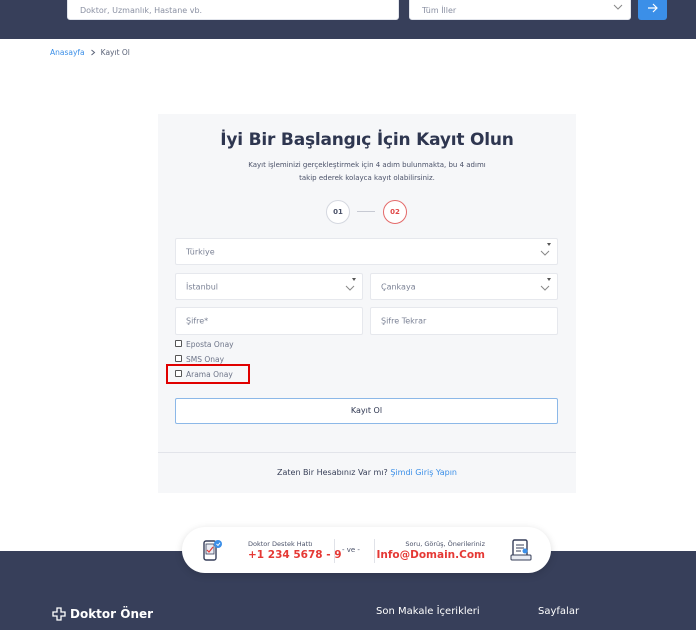 The width and height of the screenshot is (696, 630). Describe the element at coordinates (212, 550) in the screenshot. I see `phone-support-icon` at that location.